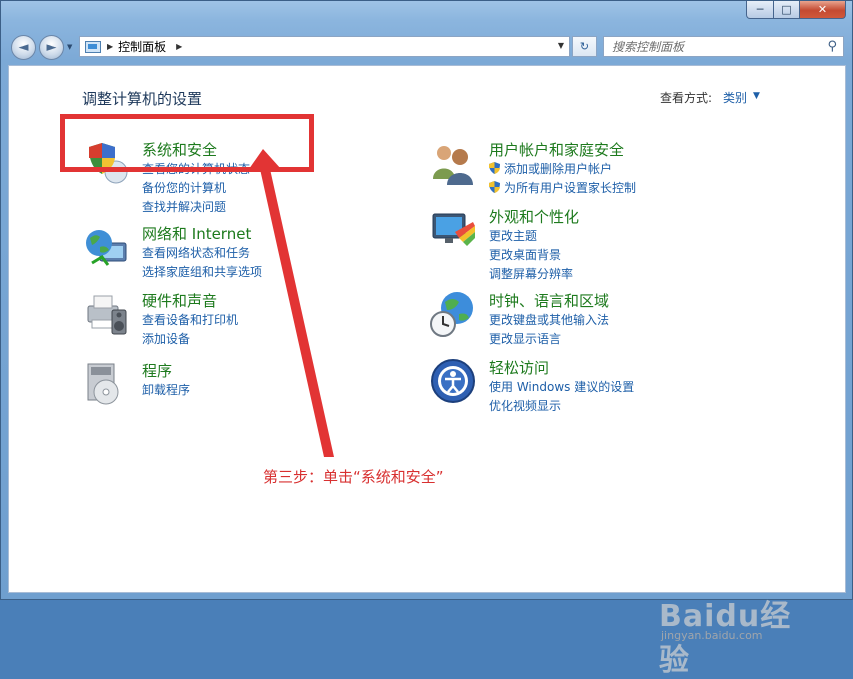  Describe the element at coordinates (353, 477) in the screenshot. I see `annotation-instruction: 第三步：单击“系统和安全”` at that location.